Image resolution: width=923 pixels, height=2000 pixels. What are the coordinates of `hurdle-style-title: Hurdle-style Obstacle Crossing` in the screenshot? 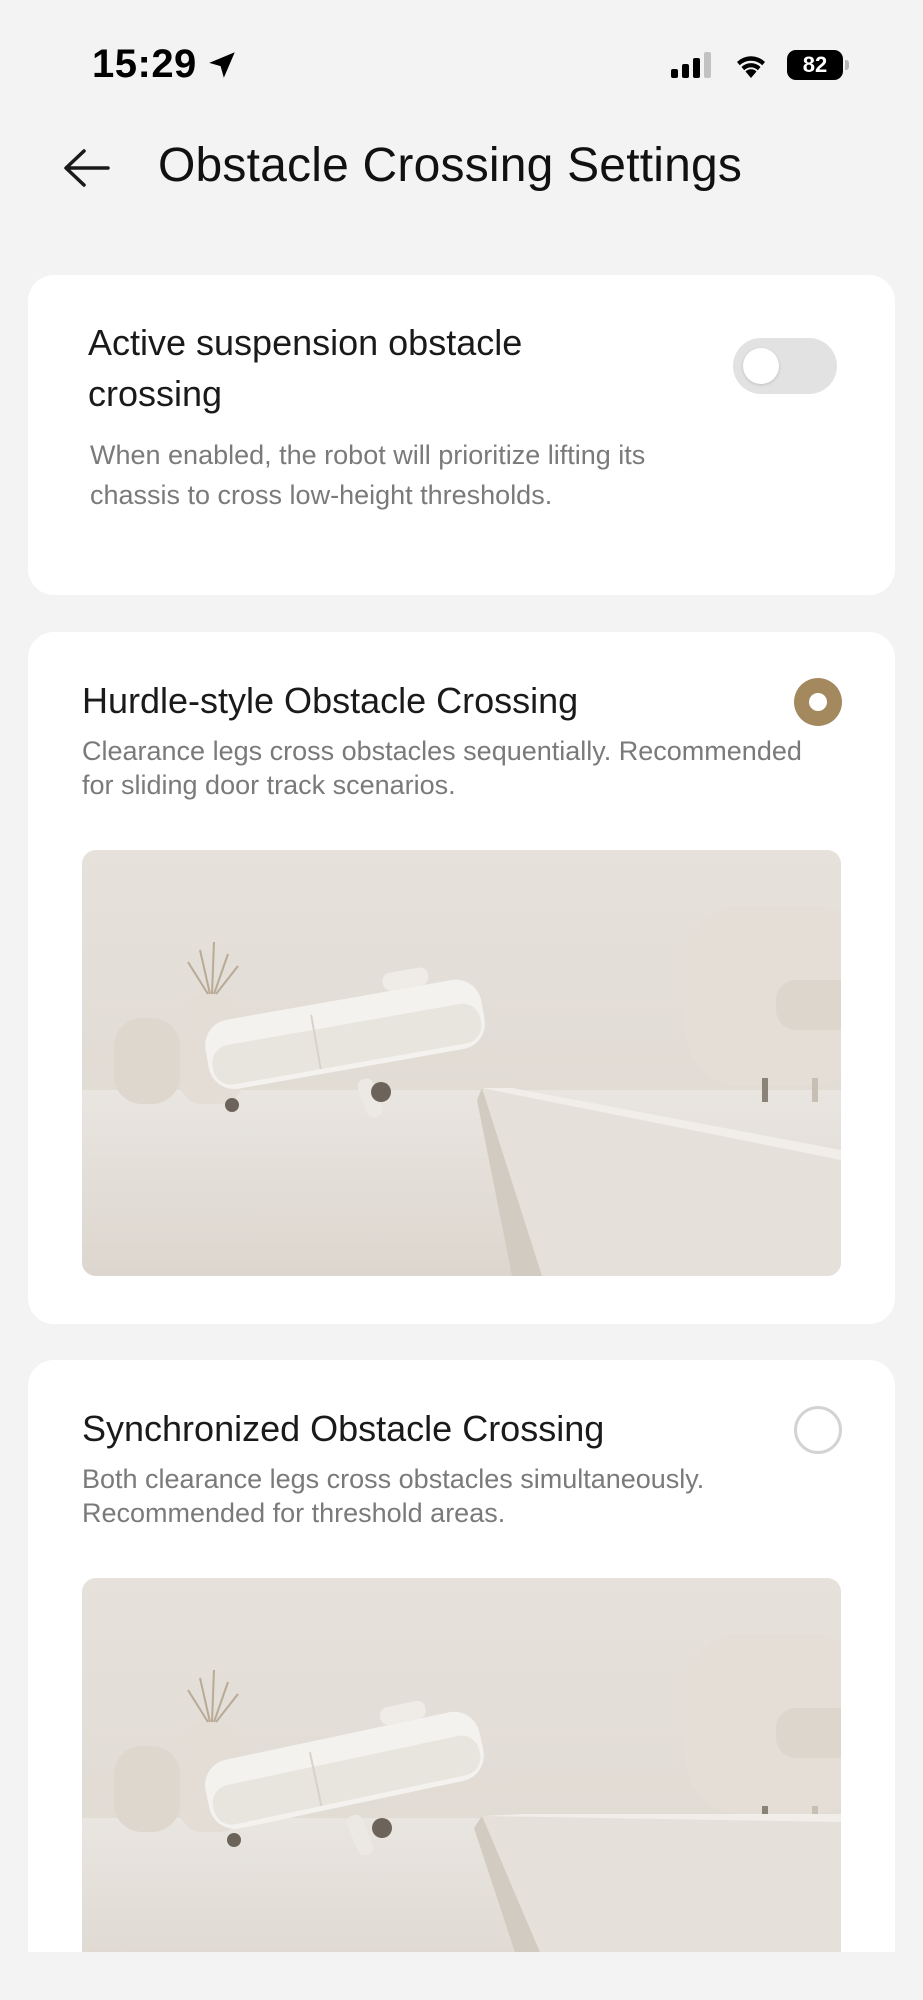 It's located at (330, 700).